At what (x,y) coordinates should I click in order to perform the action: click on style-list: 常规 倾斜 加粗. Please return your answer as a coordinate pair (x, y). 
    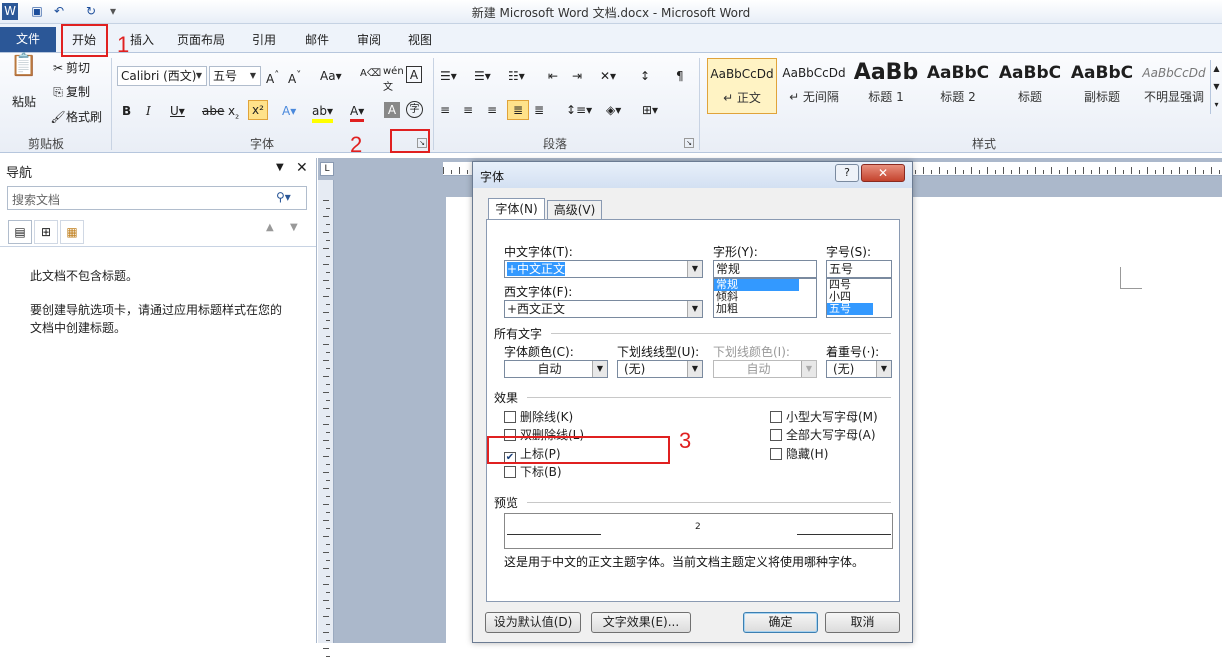
    Looking at the image, I should click on (765, 298).